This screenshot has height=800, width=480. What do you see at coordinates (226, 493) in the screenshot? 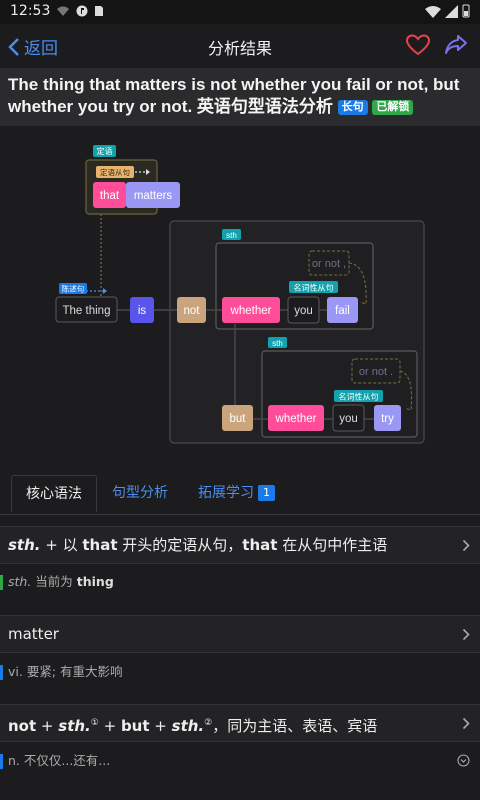
I see `tab-extended-label: 拓展学习` at bounding box center [226, 493].